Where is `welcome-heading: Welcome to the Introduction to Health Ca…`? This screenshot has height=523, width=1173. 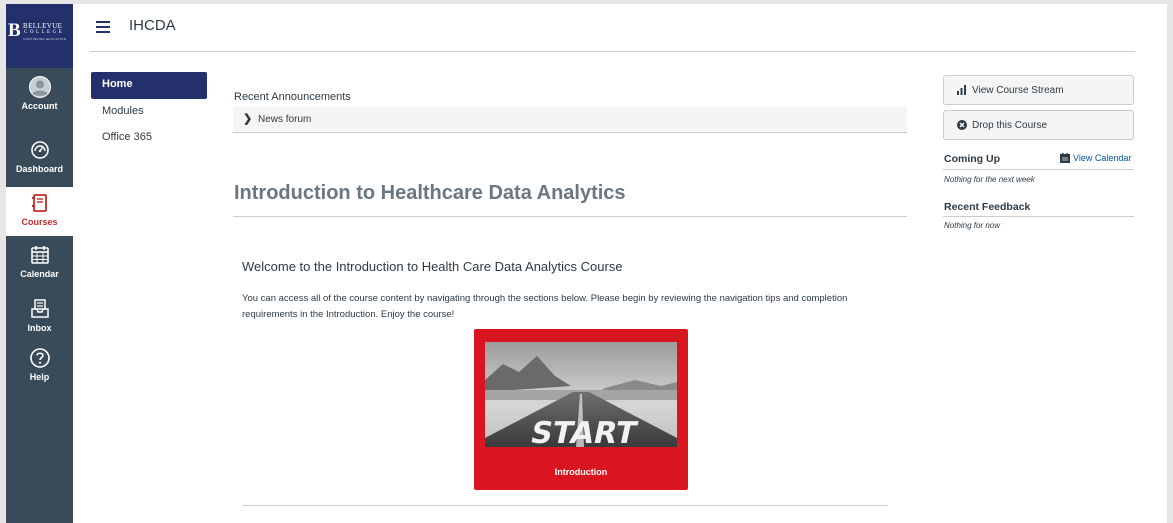
welcome-heading: Welcome to the Introduction to Health Ca… is located at coordinates (432, 266).